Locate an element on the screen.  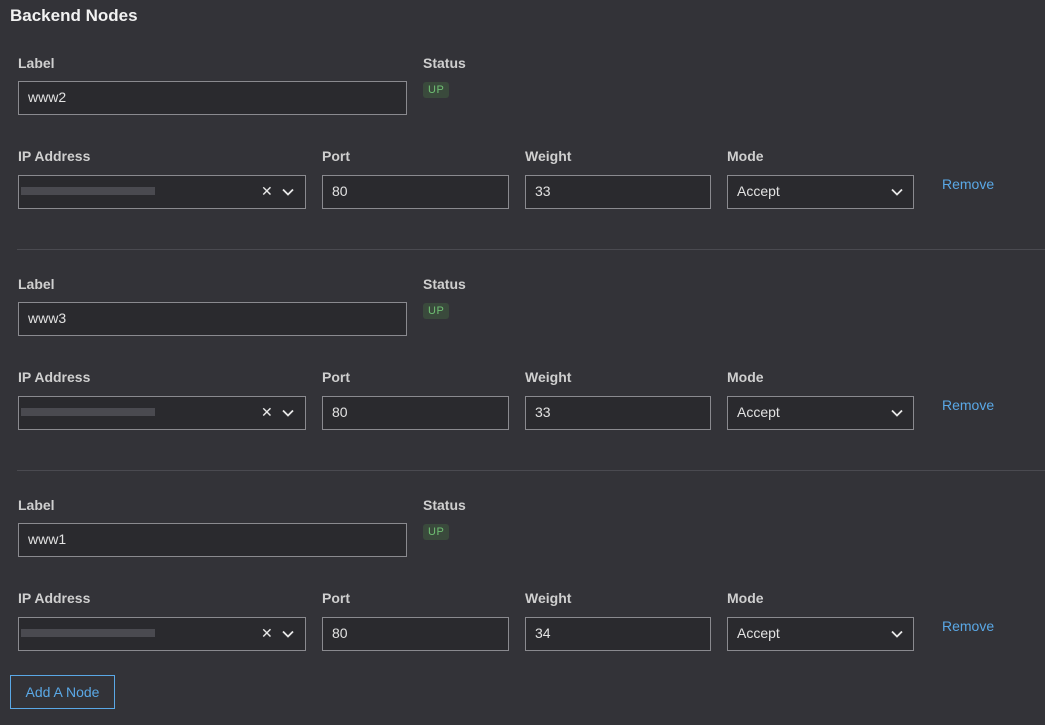
weight-input: 34 is located at coordinates (618, 634).